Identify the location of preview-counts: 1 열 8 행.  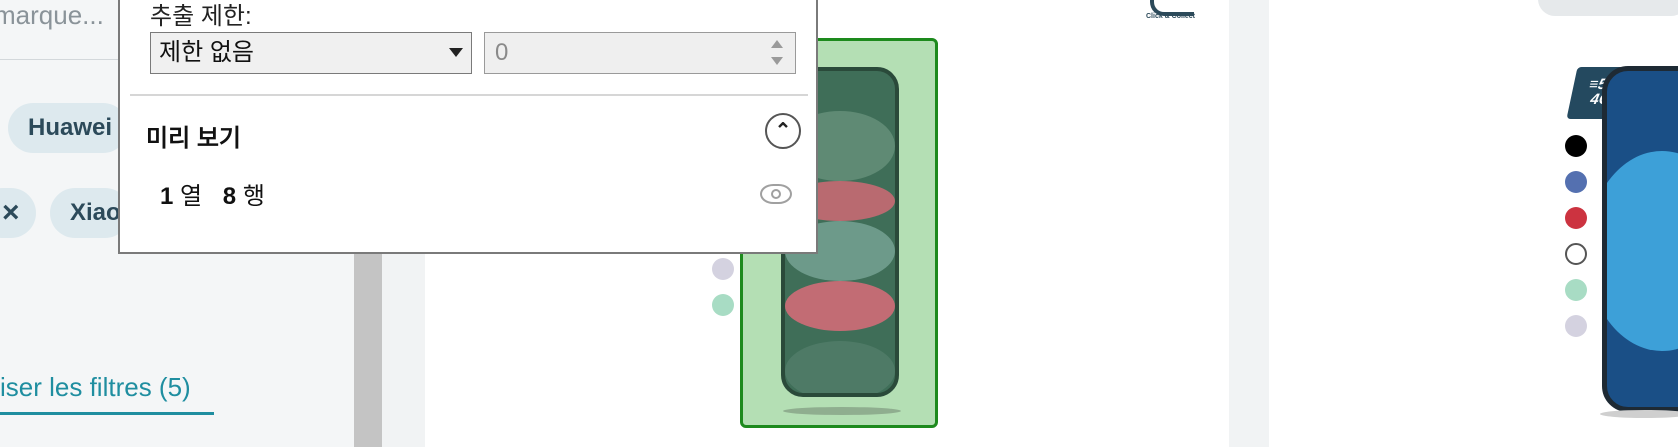
(212, 193).